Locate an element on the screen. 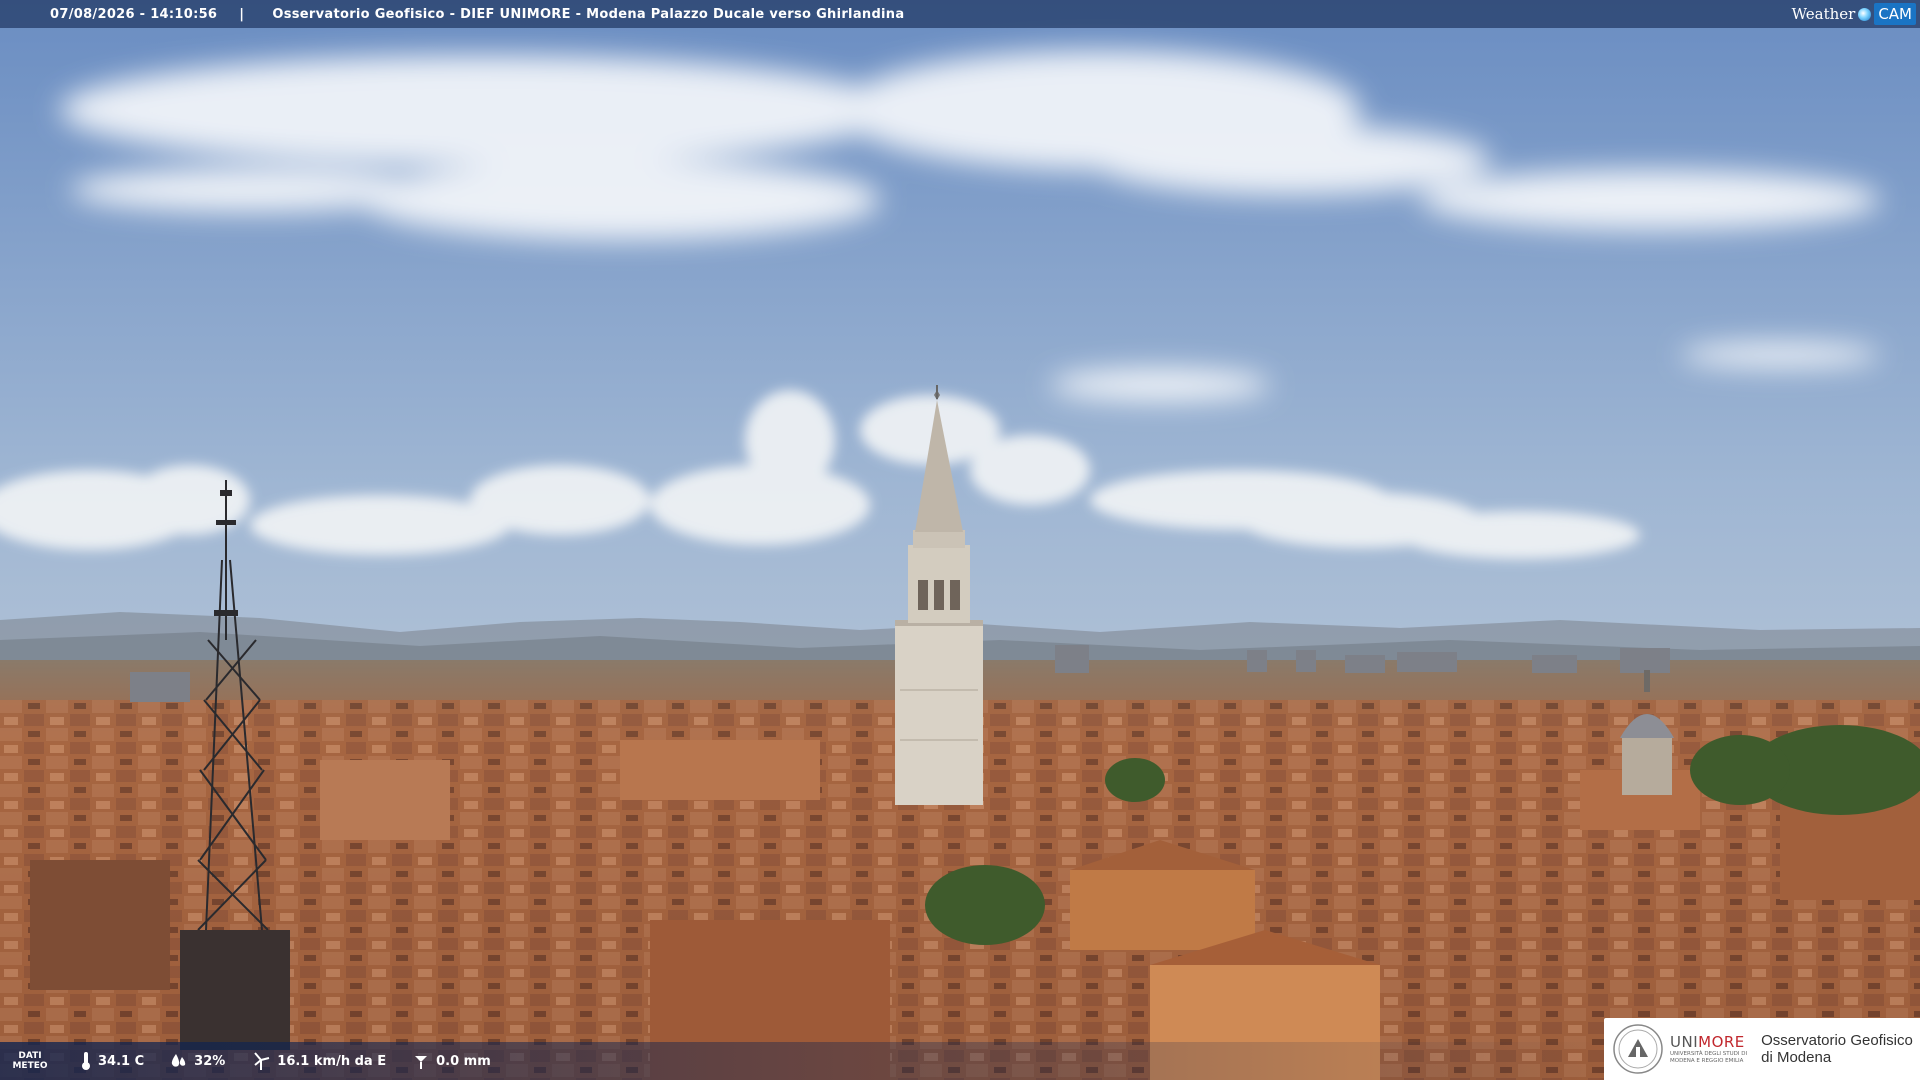  timestamp: 07/08/2026 - 14:10:56 is located at coordinates (134, 14).